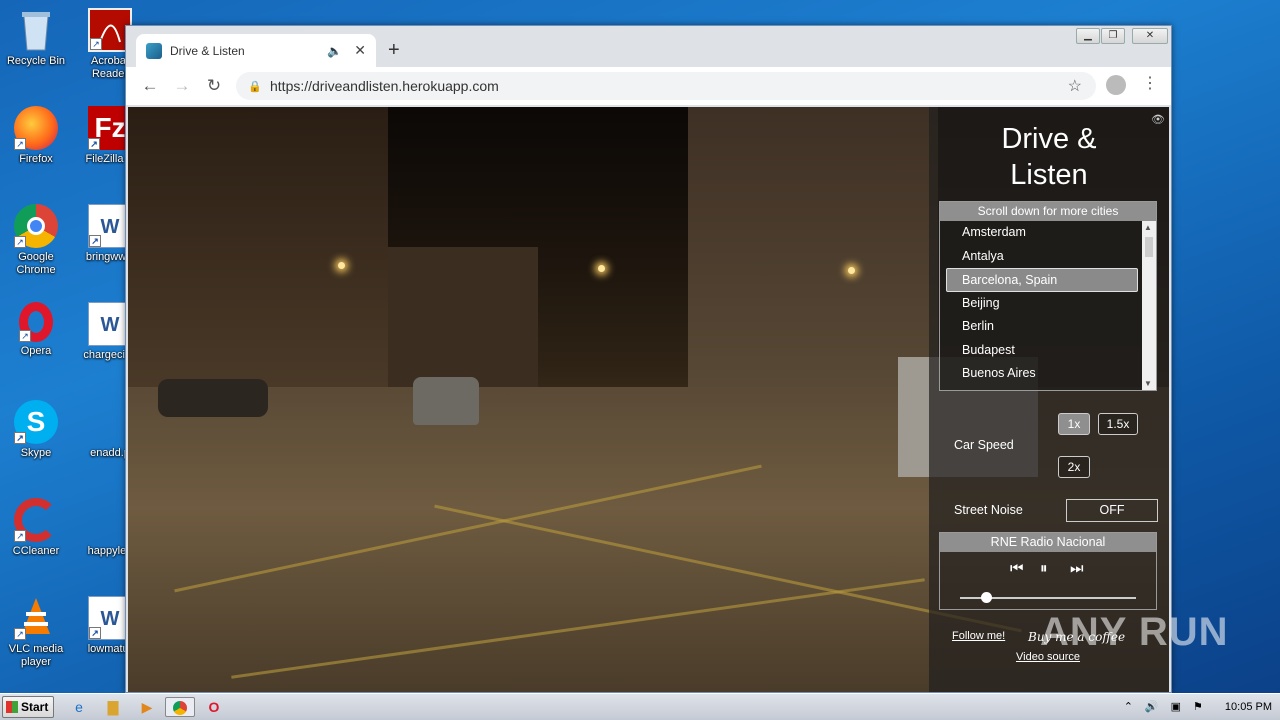 Image resolution: width=1280 pixels, height=720 pixels. Describe the element at coordinates (255, 87) in the screenshot. I see `lock-icon: 🔒` at that location.